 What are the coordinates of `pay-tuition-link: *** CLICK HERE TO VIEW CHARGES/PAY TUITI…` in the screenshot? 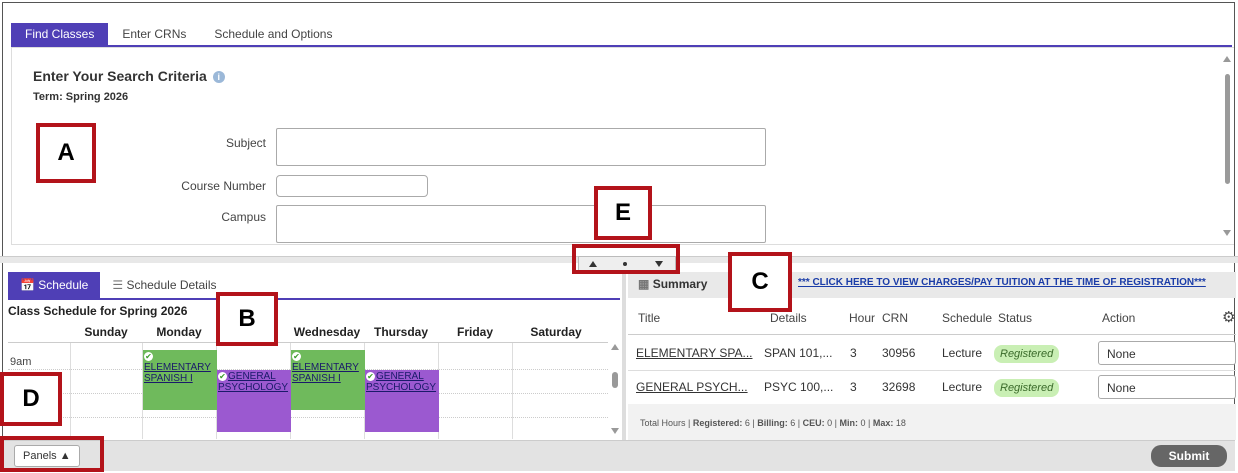 It's located at (1002, 282).